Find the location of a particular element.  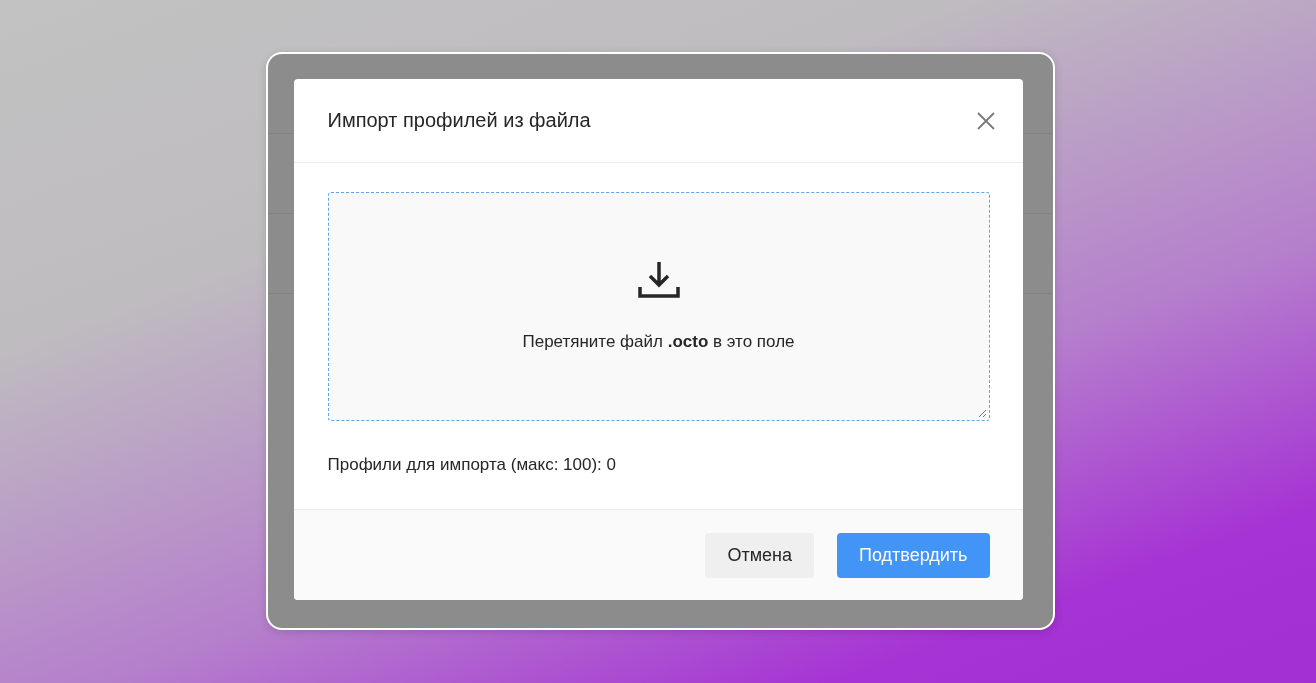

drop-hint: Перетяните файл .octo в это поле is located at coordinates (658, 342).